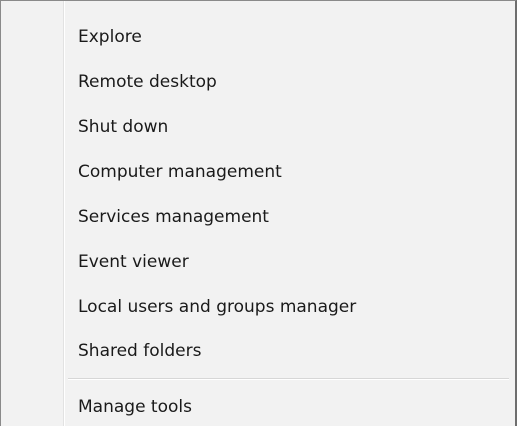  I want to click on menu-item-label: Shared folders, so click(140, 351).